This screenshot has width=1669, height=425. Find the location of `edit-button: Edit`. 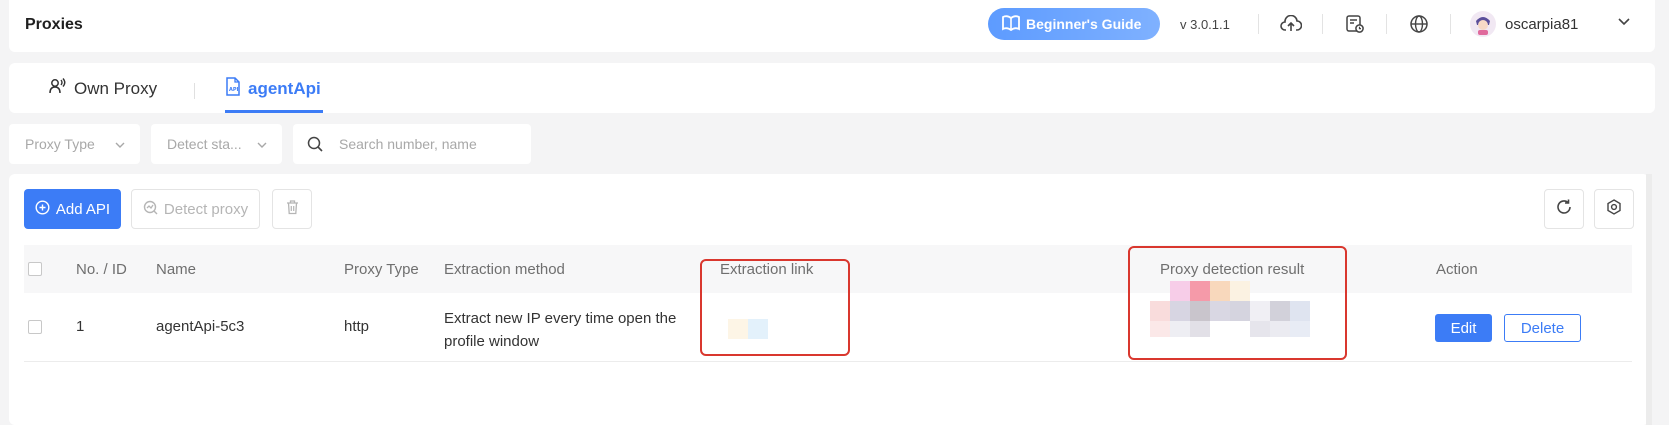

edit-button: Edit is located at coordinates (1463, 328).